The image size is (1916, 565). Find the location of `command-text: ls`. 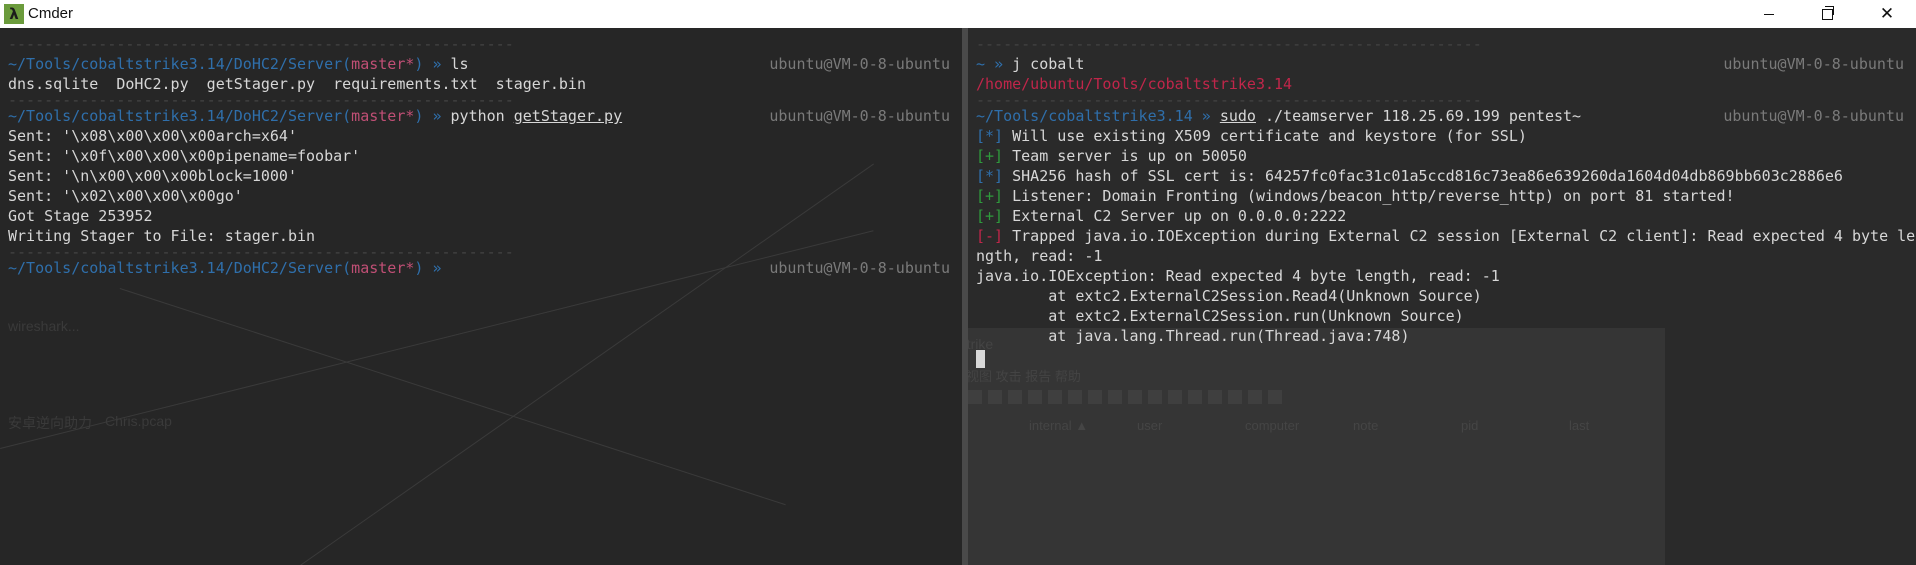

command-text: ls is located at coordinates (459, 64).